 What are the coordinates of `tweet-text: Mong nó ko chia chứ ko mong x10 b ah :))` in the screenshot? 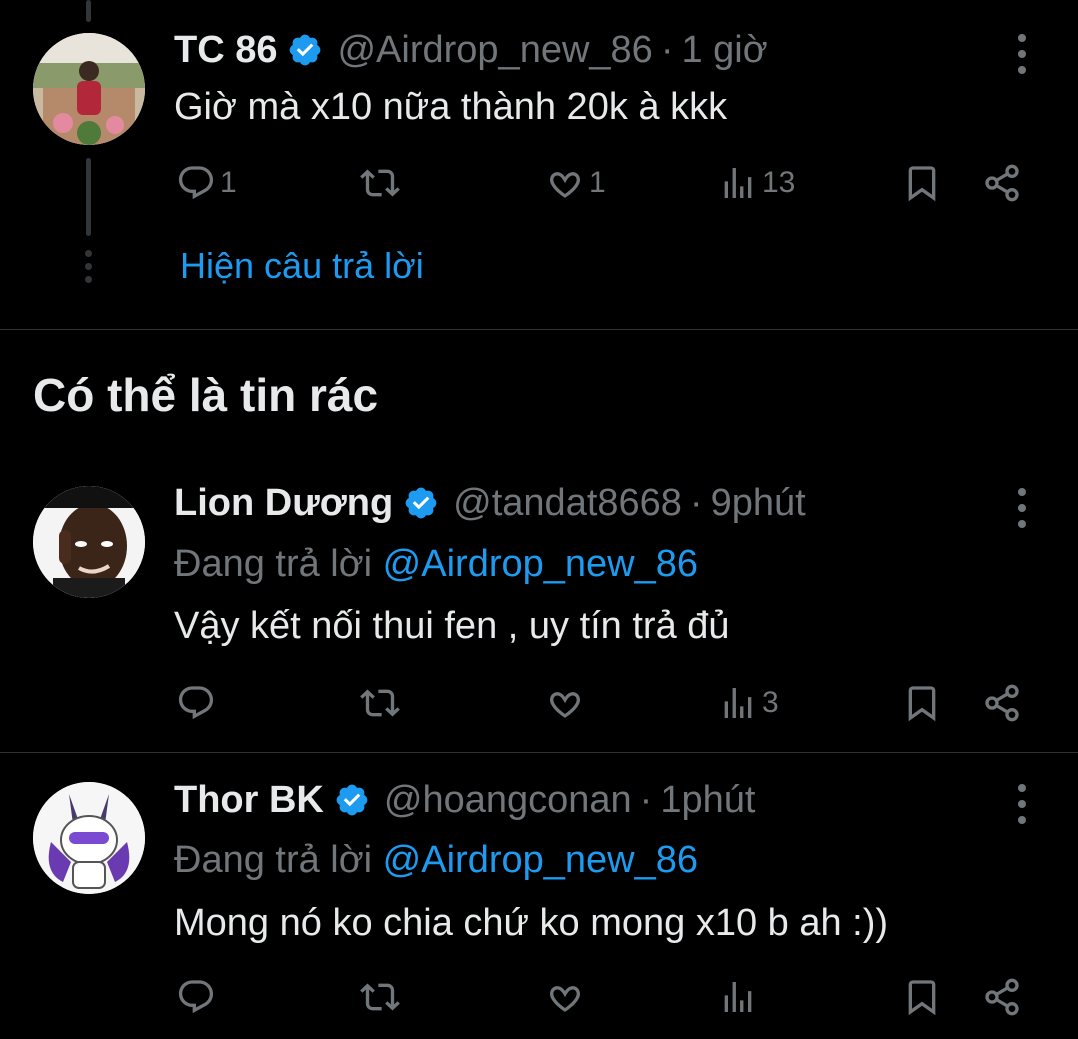 It's located at (531, 923).